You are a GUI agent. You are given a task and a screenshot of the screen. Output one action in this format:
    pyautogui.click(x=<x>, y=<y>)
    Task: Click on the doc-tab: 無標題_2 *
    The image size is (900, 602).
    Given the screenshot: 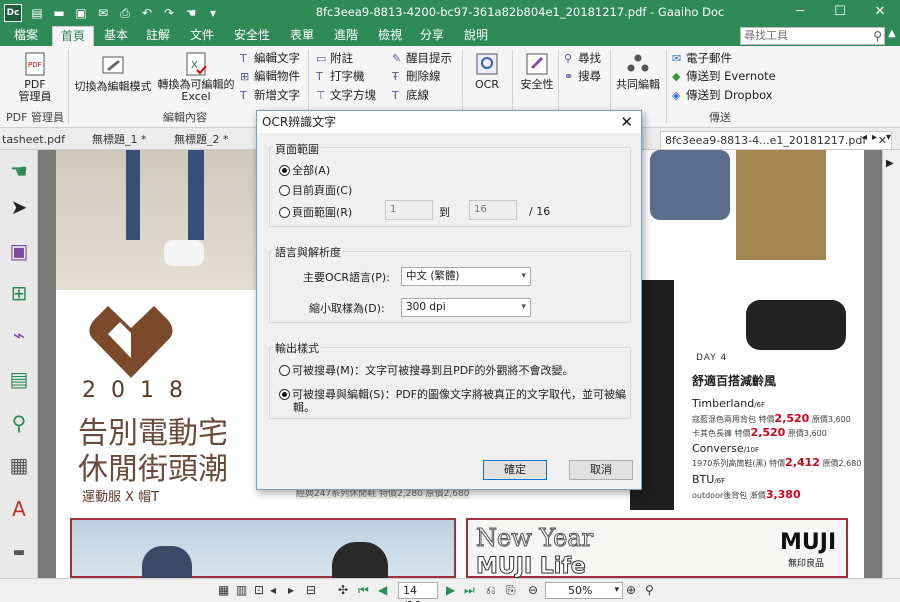 What is the action you would take?
    pyautogui.click(x=201, y=140)
    